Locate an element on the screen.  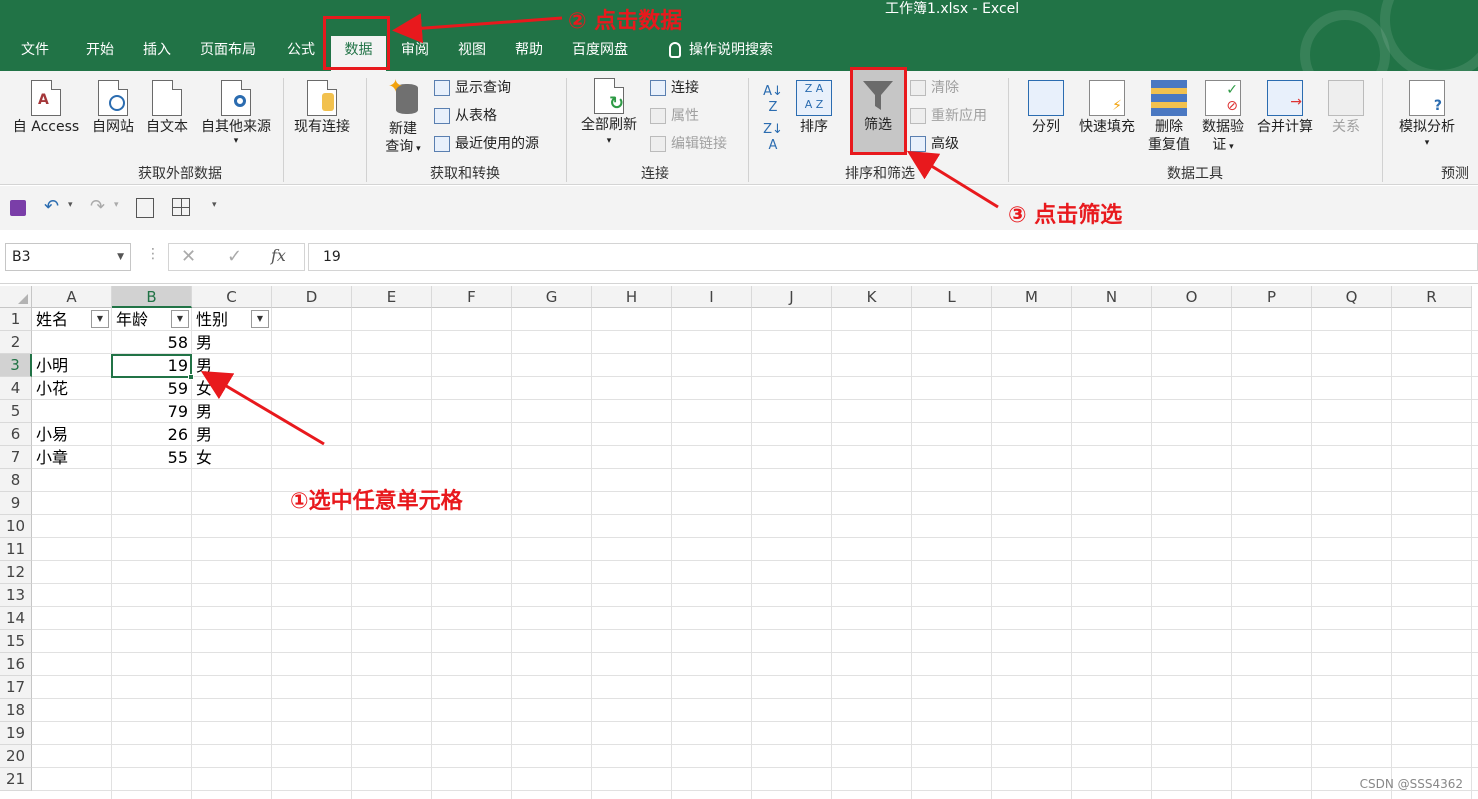
watermark: CSDN @SSS4362 is located at coordinates (1411, 784).